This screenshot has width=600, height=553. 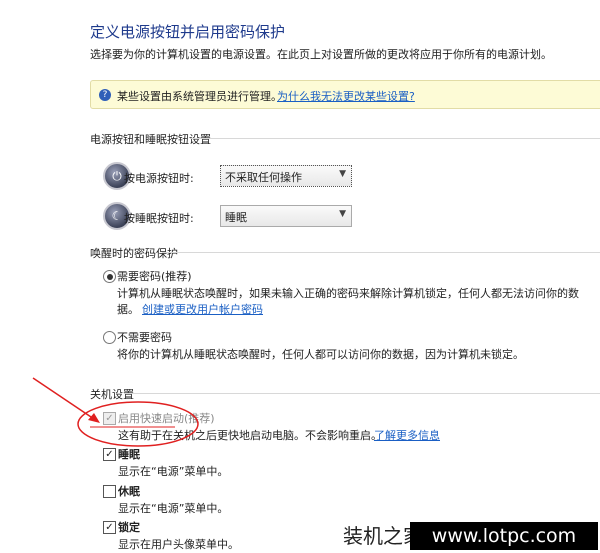 I want to click on annotation-ellipse, so click(x=138, y=424).